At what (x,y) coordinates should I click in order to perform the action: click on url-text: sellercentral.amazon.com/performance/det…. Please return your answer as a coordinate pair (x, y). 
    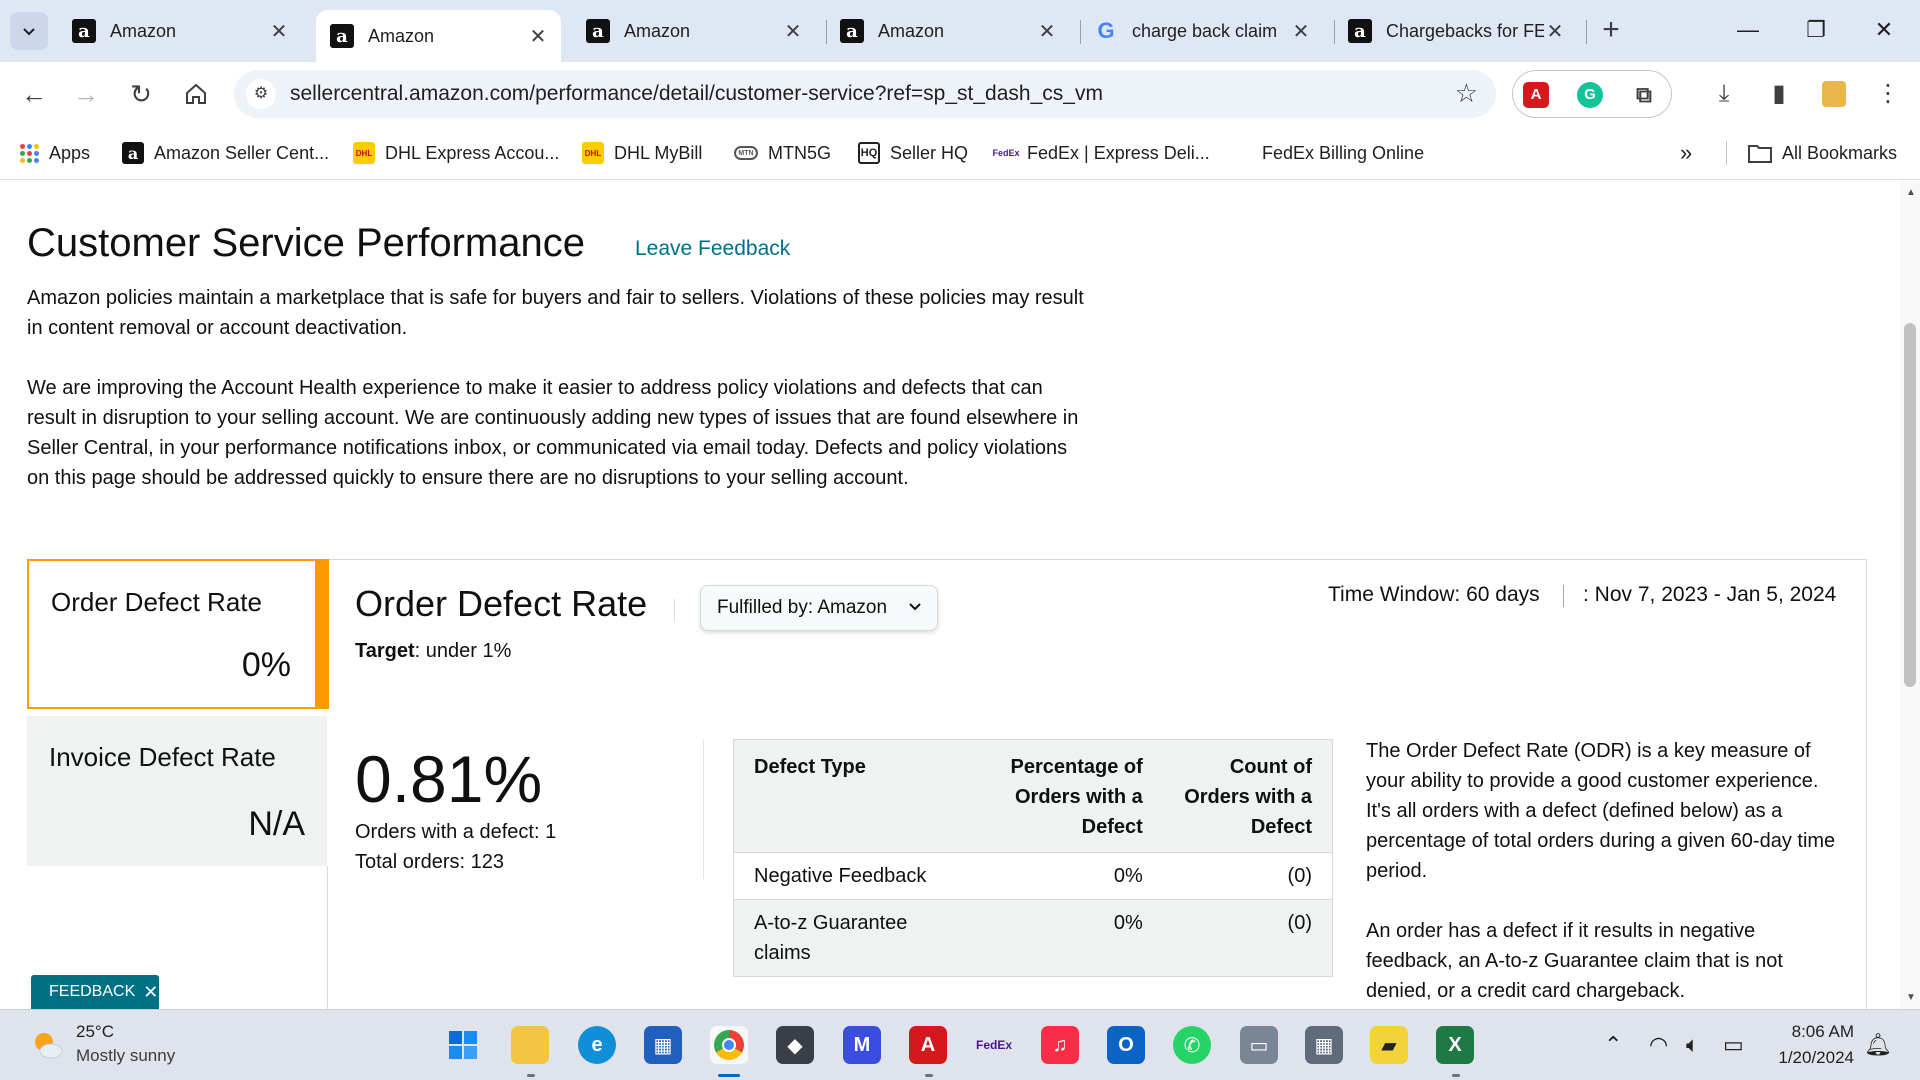
    Looking at the image, I should click on (696, 94).